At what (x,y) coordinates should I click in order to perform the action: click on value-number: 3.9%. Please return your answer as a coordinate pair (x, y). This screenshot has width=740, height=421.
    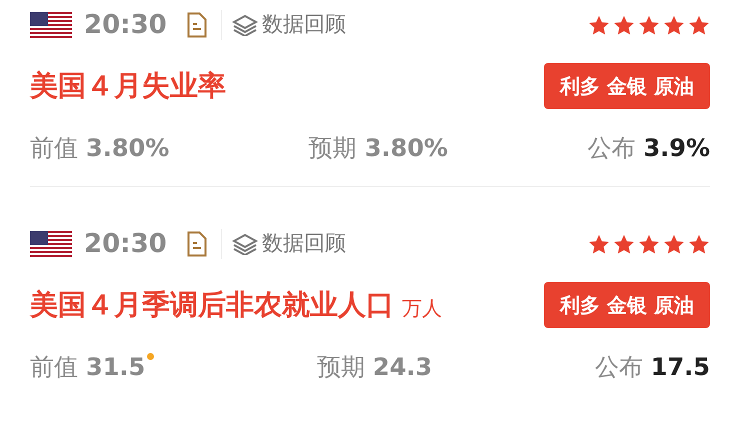
    Looking at the image, I should click on (676, 148).